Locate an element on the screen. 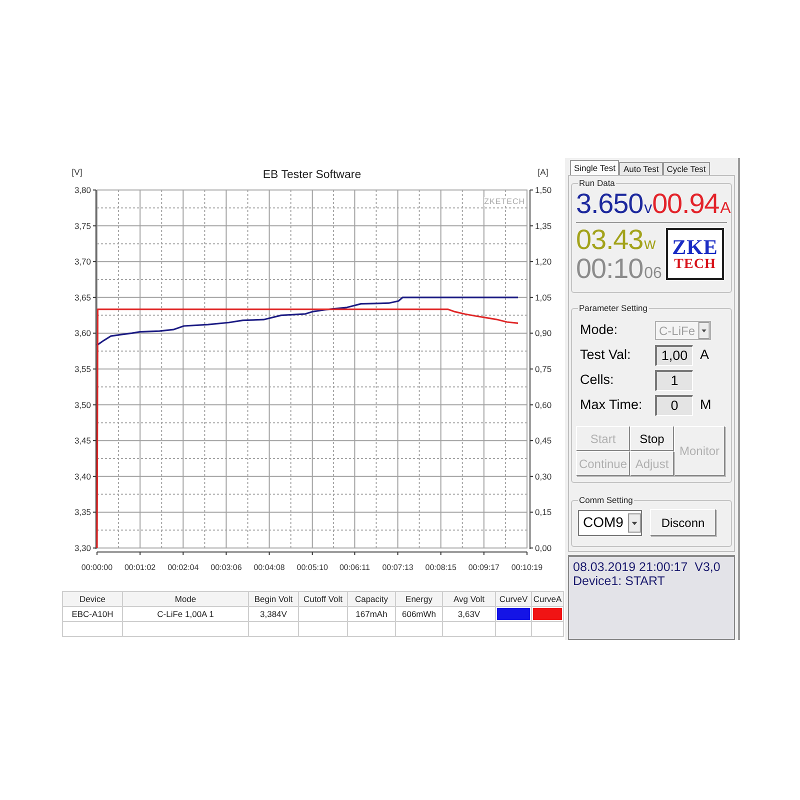  reading-suffix: 06 is located at coordinates (653, 274).